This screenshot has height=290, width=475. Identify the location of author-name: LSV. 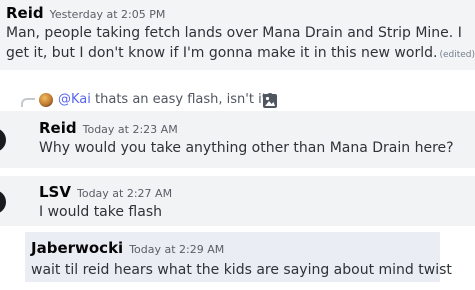
(55, 192).